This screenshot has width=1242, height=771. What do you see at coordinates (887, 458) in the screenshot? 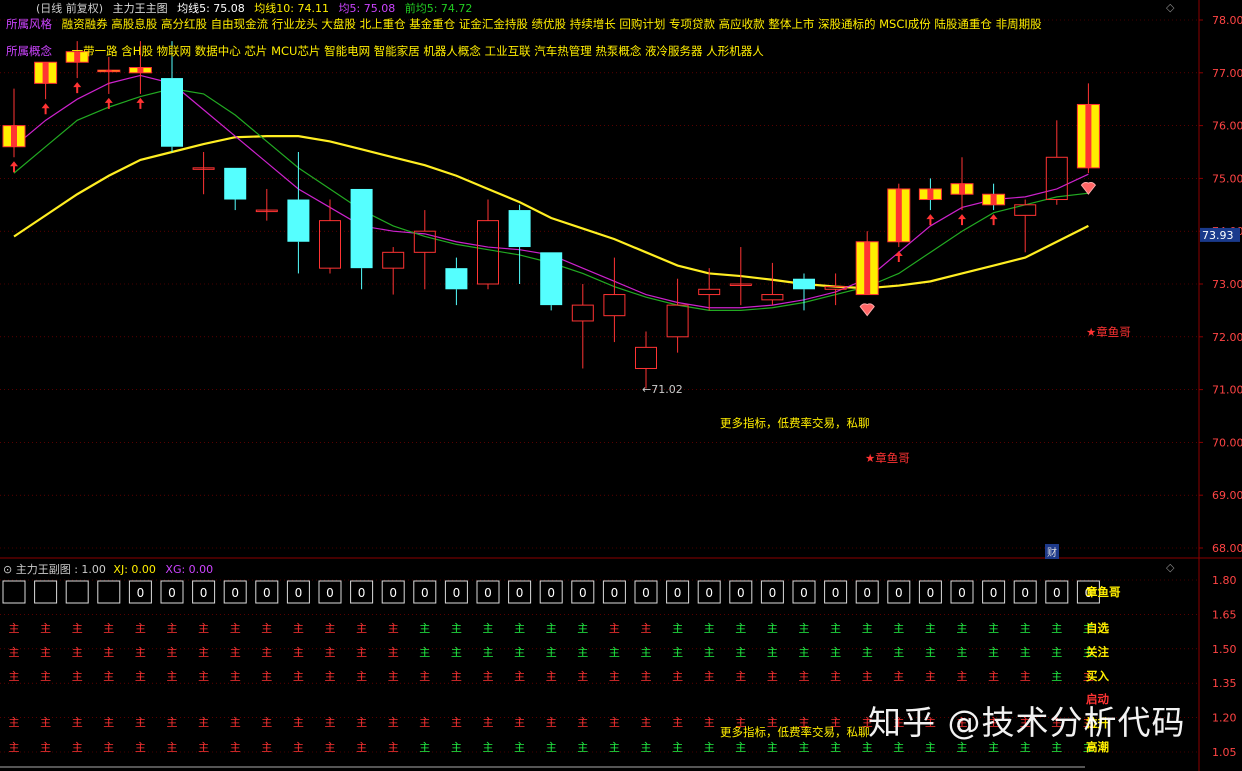
I see `brand-mark: ★章鱼哥` at bounding box center [887, 458].